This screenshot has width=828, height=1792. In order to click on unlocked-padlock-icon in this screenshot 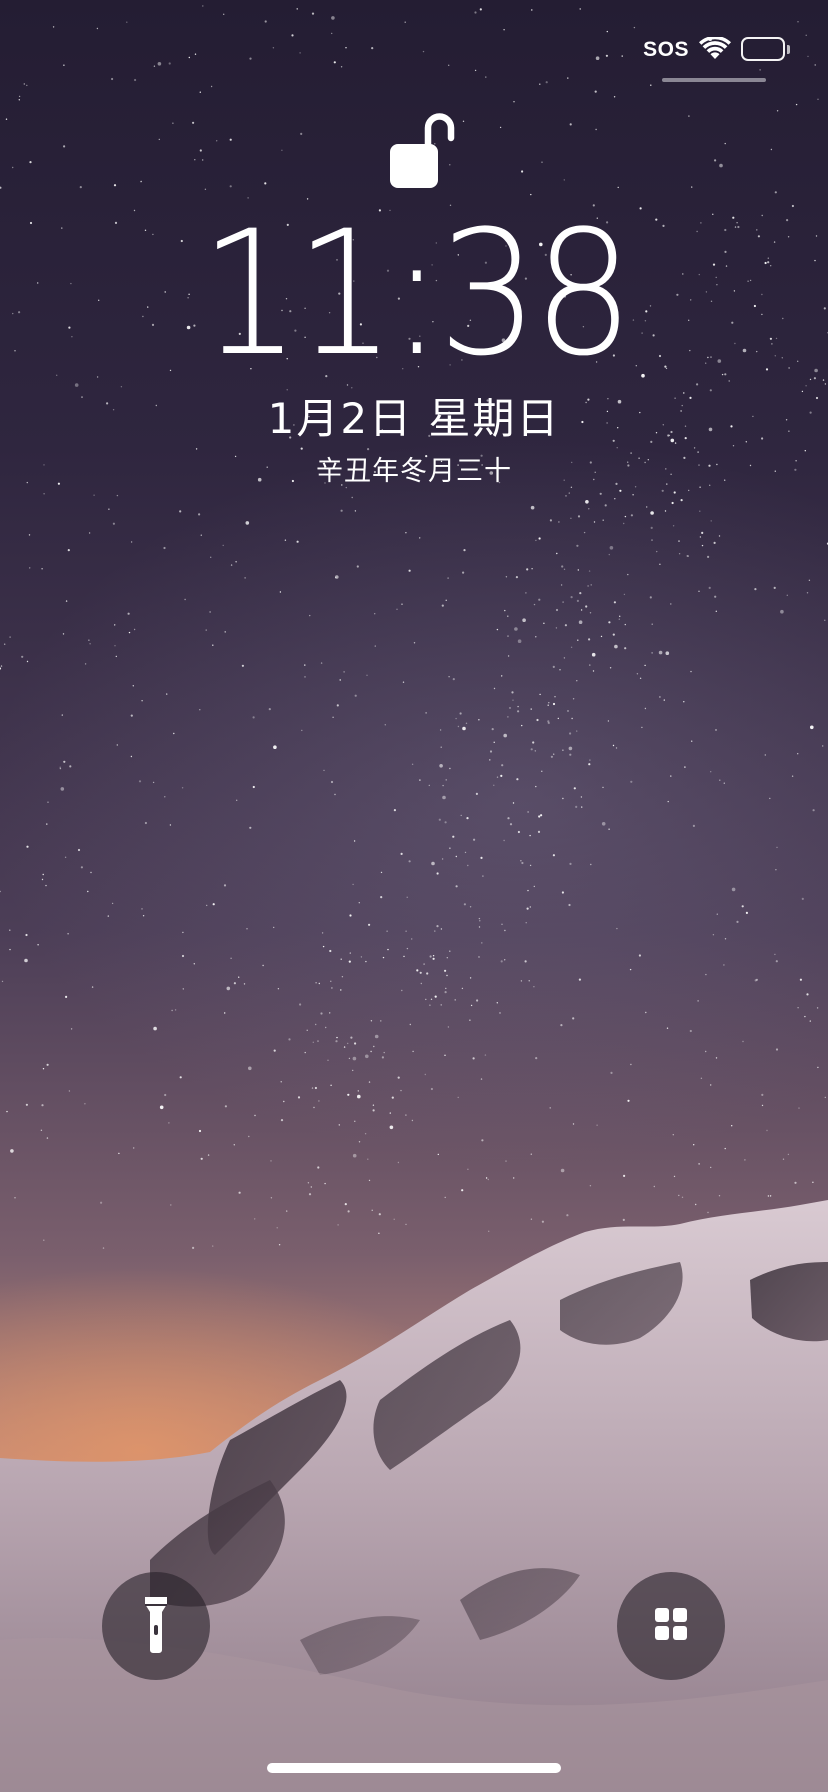, I will do `click(426, 147)`.